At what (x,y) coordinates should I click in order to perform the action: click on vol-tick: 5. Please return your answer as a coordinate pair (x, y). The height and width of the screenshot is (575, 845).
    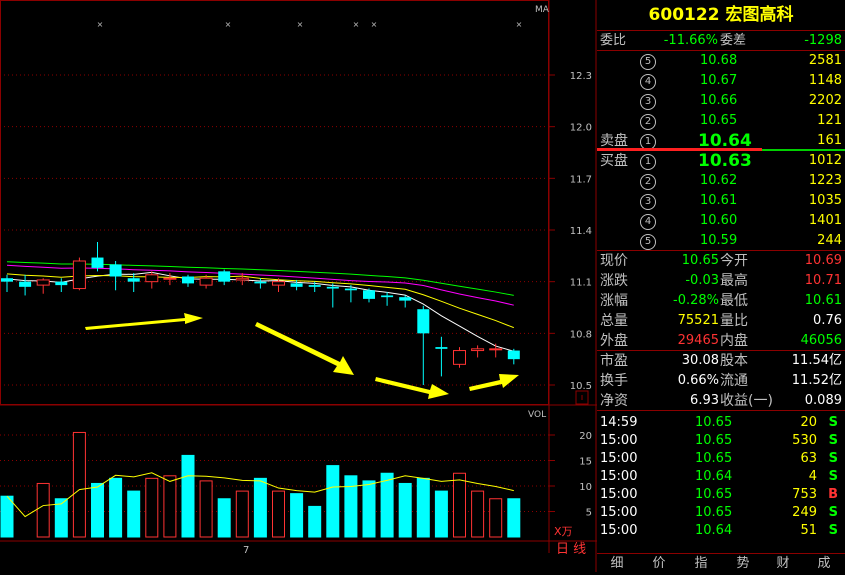
    Looking at the image, I should click on (589, 513).